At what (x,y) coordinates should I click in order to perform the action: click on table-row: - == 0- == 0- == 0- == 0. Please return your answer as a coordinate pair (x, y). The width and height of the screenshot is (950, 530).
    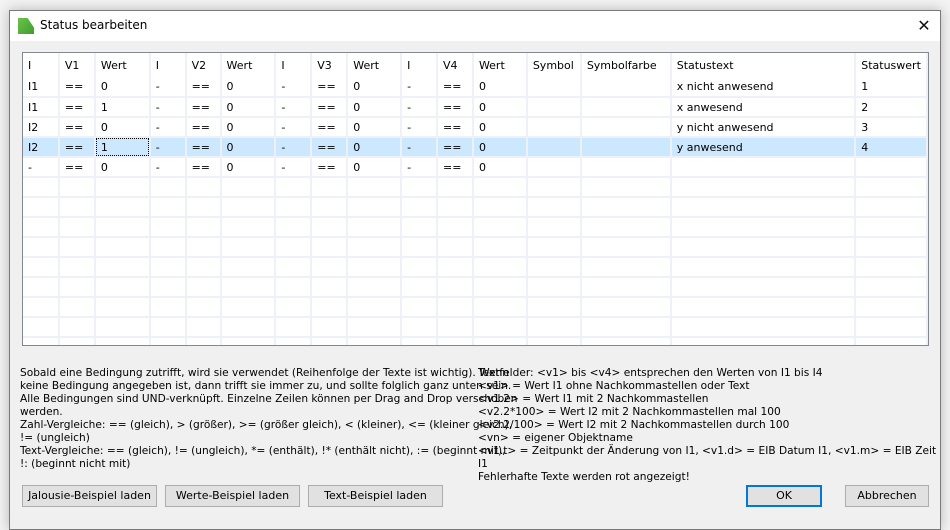
    Looking at the image, I should click on (475, 167).